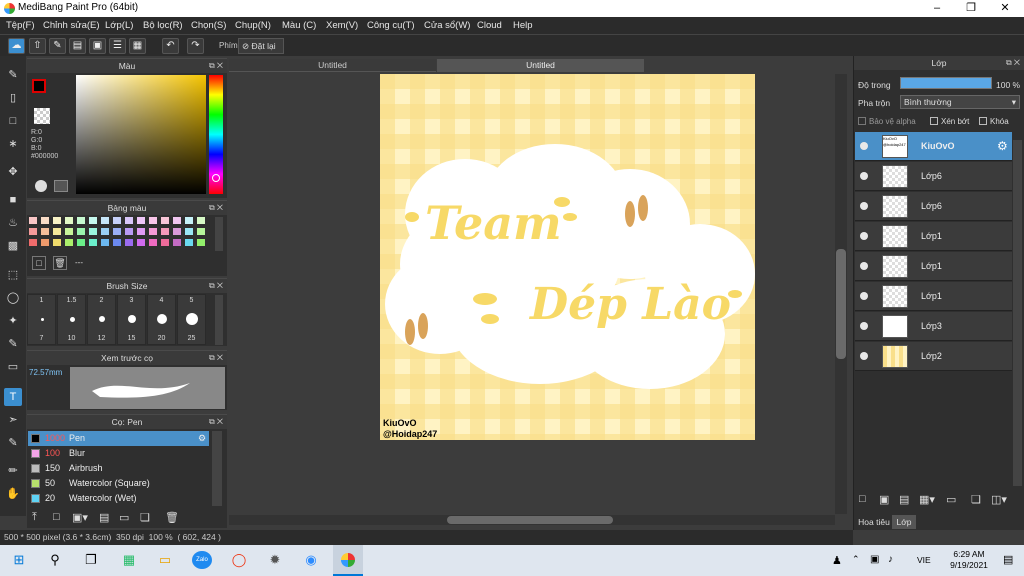 The image size is (1024, 576). What do you see at coordinates (856, 559) in the screenshot?
I see `tray-arrow-icon: ⌃` at bounding box center [856, 559].